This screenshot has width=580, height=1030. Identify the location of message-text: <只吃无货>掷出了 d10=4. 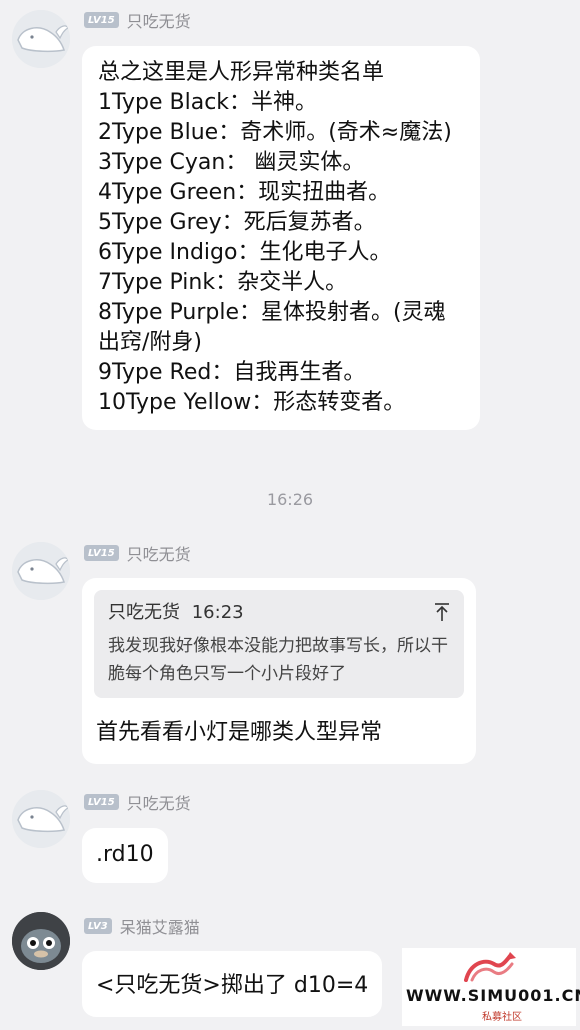
(232, 985).